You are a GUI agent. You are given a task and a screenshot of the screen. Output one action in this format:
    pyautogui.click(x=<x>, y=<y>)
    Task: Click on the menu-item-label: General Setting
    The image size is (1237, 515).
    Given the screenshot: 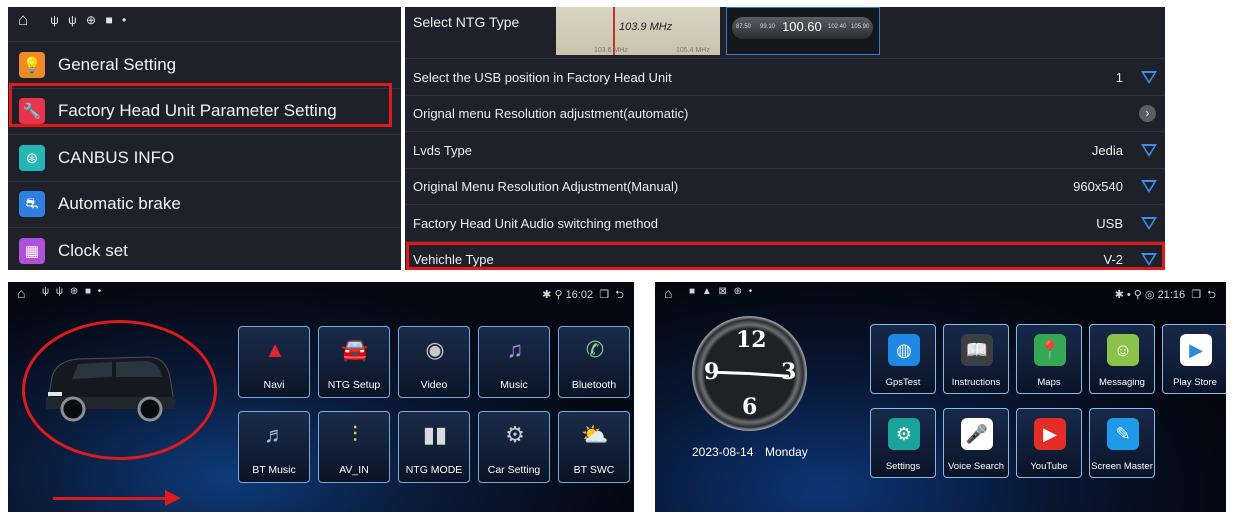 What is the action you would take?
    pyautogui.click(x=117, y=64)
    